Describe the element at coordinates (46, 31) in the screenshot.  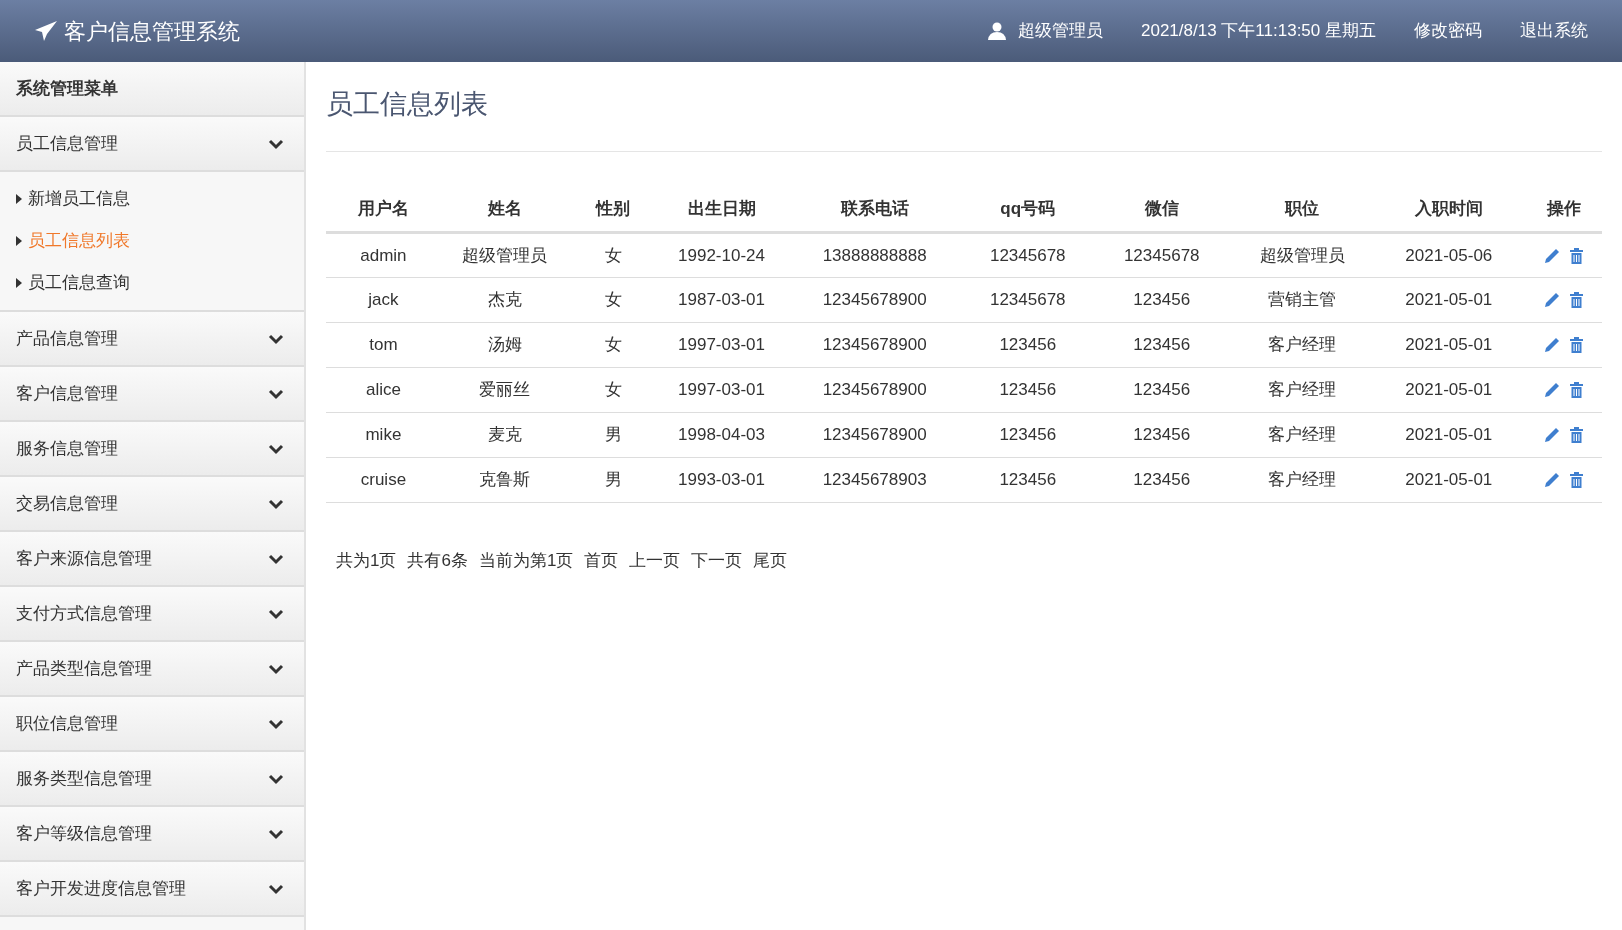
I see `paper-plane-icon` at that location.